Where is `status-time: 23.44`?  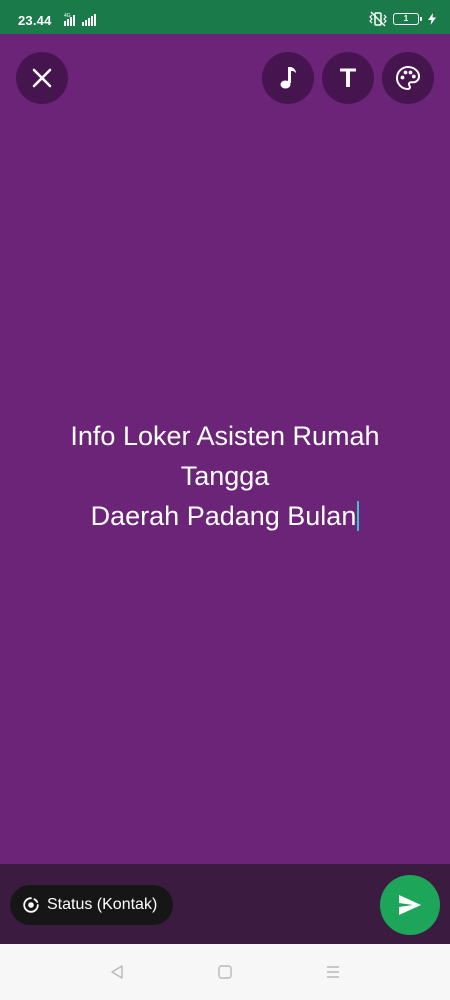 status-time: 23.44 is located at coordinates (35, 20).